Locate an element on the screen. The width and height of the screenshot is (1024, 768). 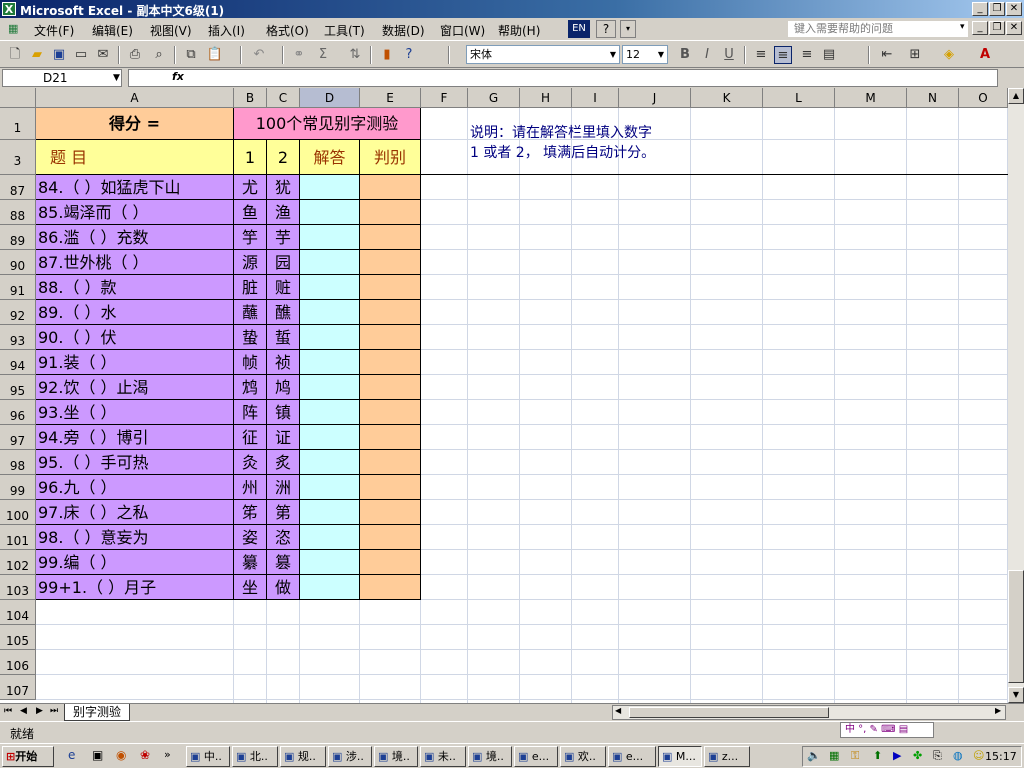
ie-icon: e is located at coordinates (71, 755).